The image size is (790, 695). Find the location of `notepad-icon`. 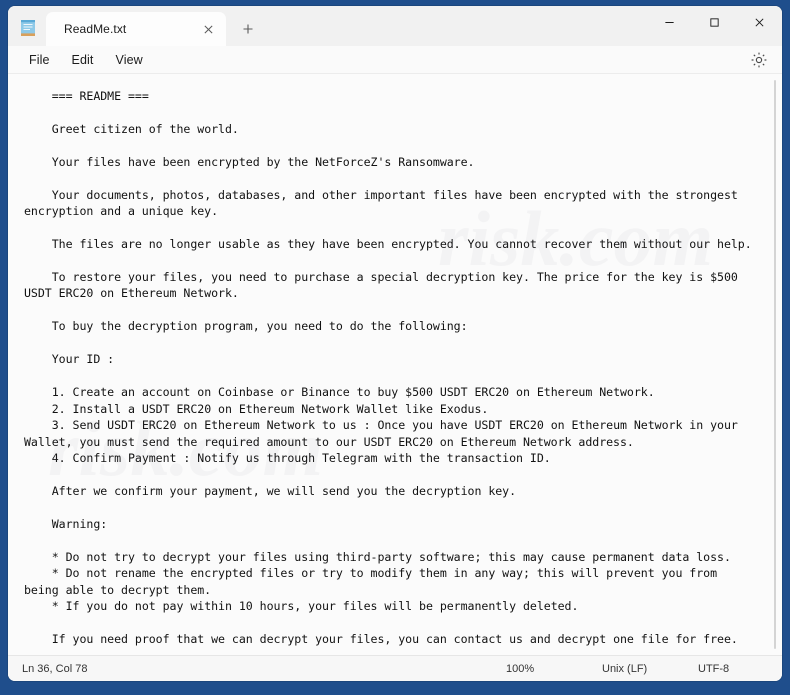

notepad-icon is located at coordinates (28, 28).